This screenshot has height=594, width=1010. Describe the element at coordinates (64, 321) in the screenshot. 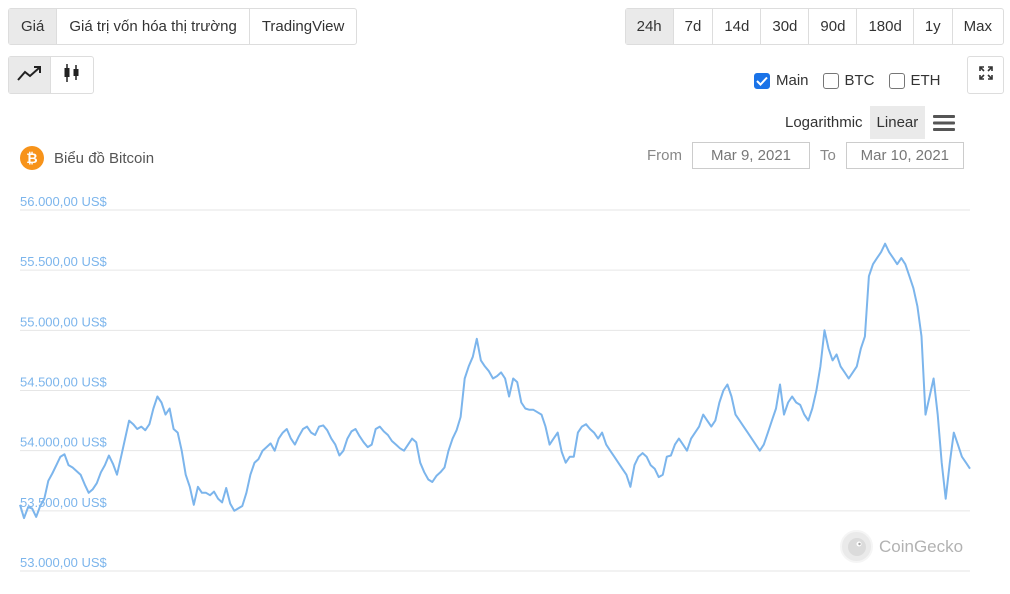

I see `y-tick-label: 55.000,00 US$` at that location.